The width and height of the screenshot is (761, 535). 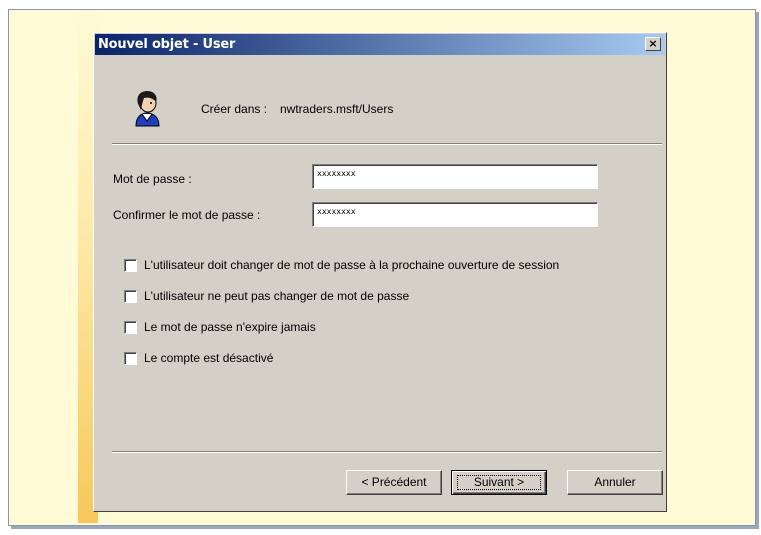 I want to click on close-icon: ×, so click(x=653, y=43).